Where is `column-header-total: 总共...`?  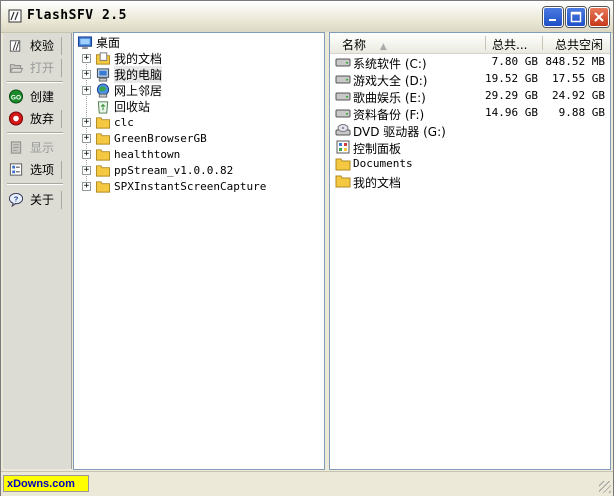 column-header-total: 总共... is located at coordinates (509, 44).